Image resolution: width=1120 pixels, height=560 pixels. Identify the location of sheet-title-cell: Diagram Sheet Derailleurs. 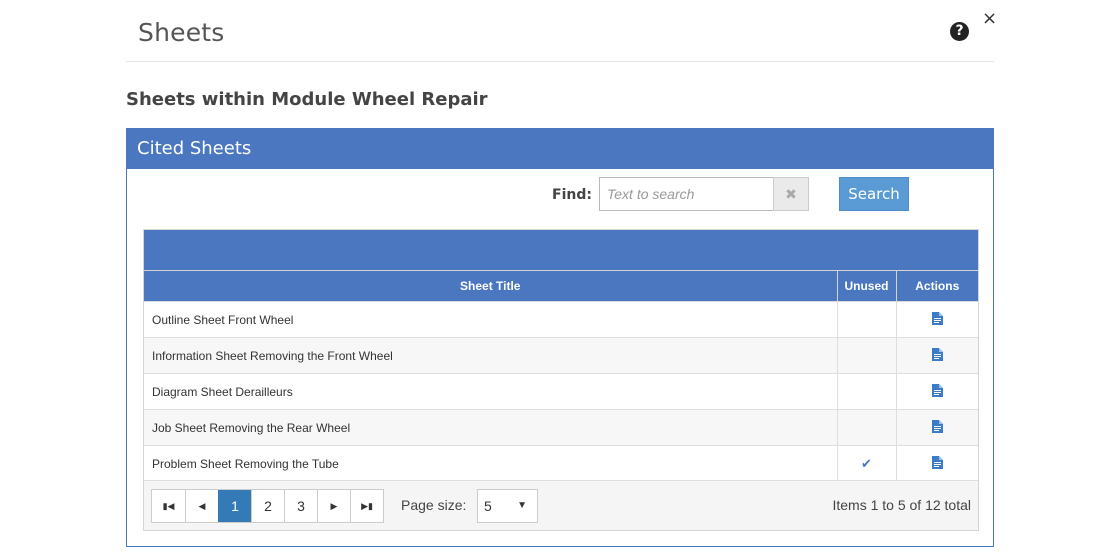
(490, 391).